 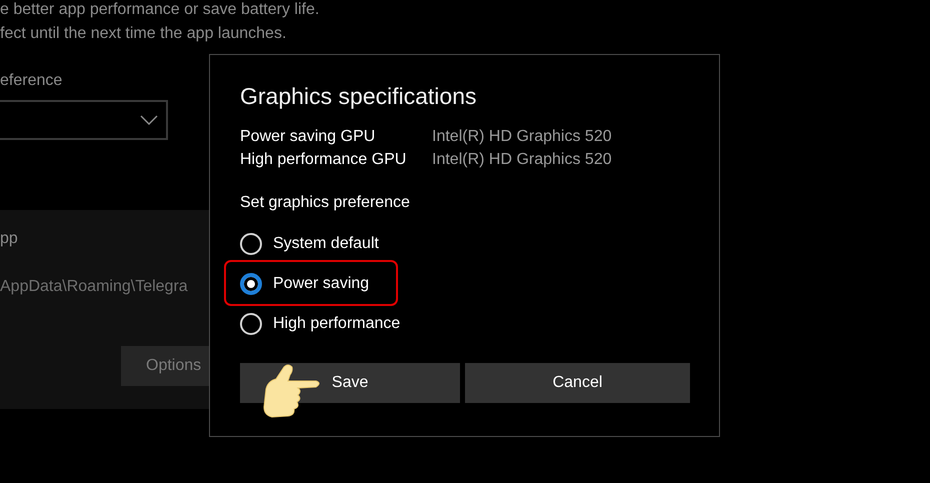 What do you see at coordinates (336, 324) in the screenshot?
I see `radio-label: High performance` at bounding box center [336, 324].